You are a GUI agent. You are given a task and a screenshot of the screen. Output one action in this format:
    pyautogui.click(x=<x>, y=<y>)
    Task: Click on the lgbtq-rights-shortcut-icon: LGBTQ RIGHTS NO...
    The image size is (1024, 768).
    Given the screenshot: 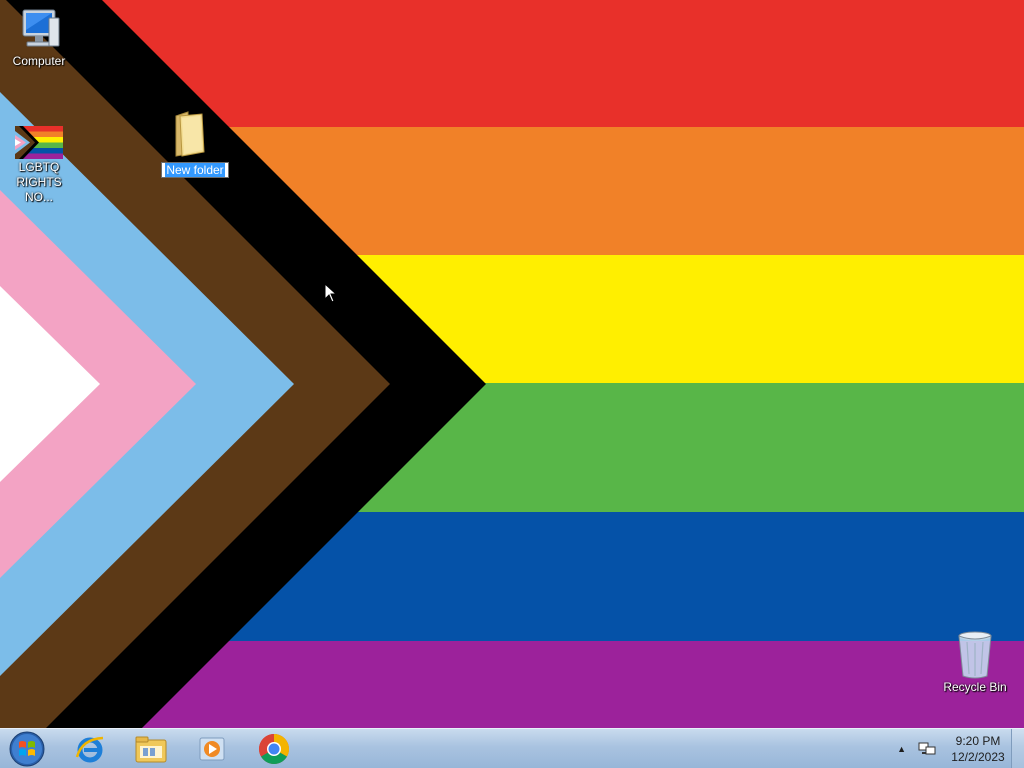 What is the action you would take?
    pyautogui.click(x=39, y=164)
    